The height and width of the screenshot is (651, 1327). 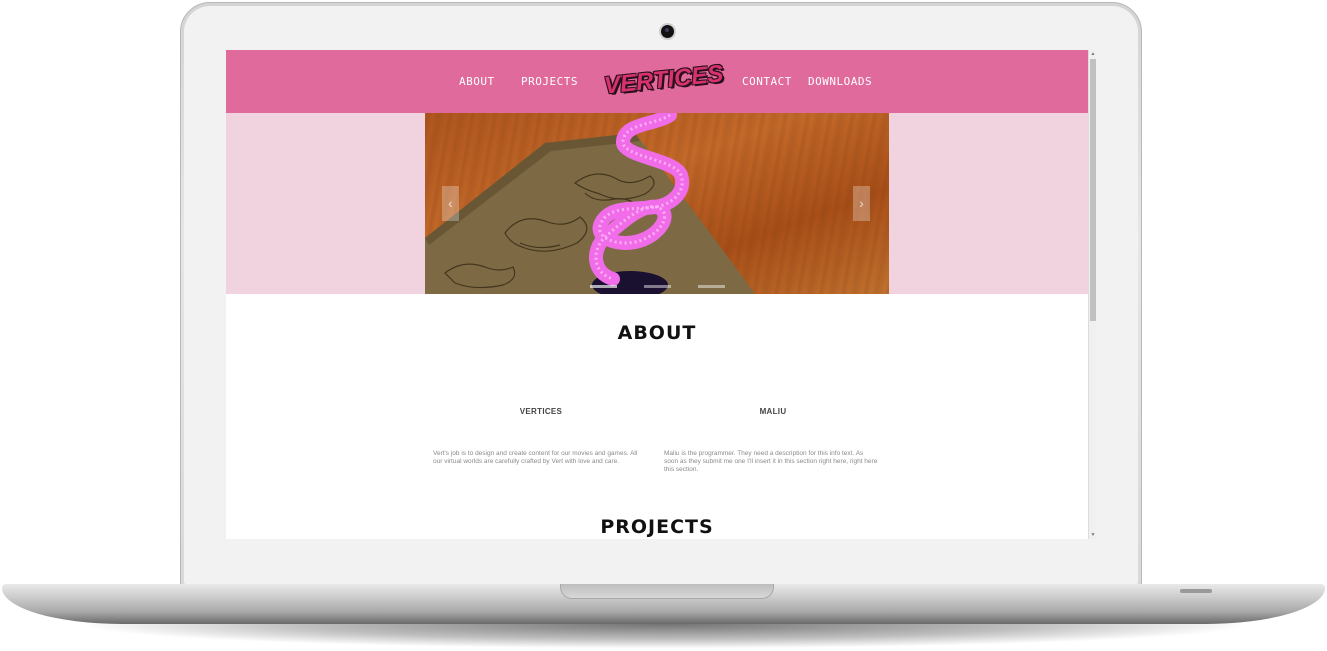 What do you see at coordinates (477, 82) in the screenshot?
I see `nav-link-about: ABOUT` at bounding box center [477, 82].